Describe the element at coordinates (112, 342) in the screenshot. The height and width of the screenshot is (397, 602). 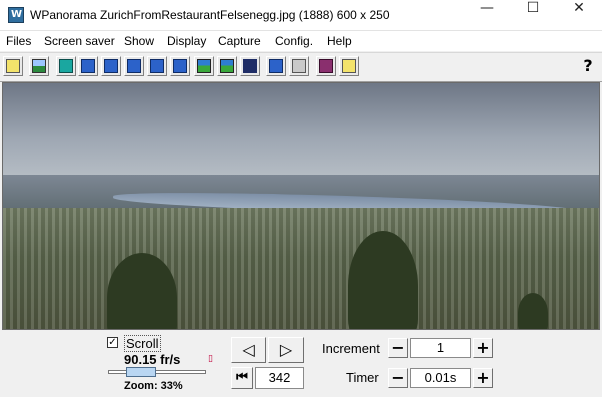
I see `scroll-checkbox: ✓` at that location.